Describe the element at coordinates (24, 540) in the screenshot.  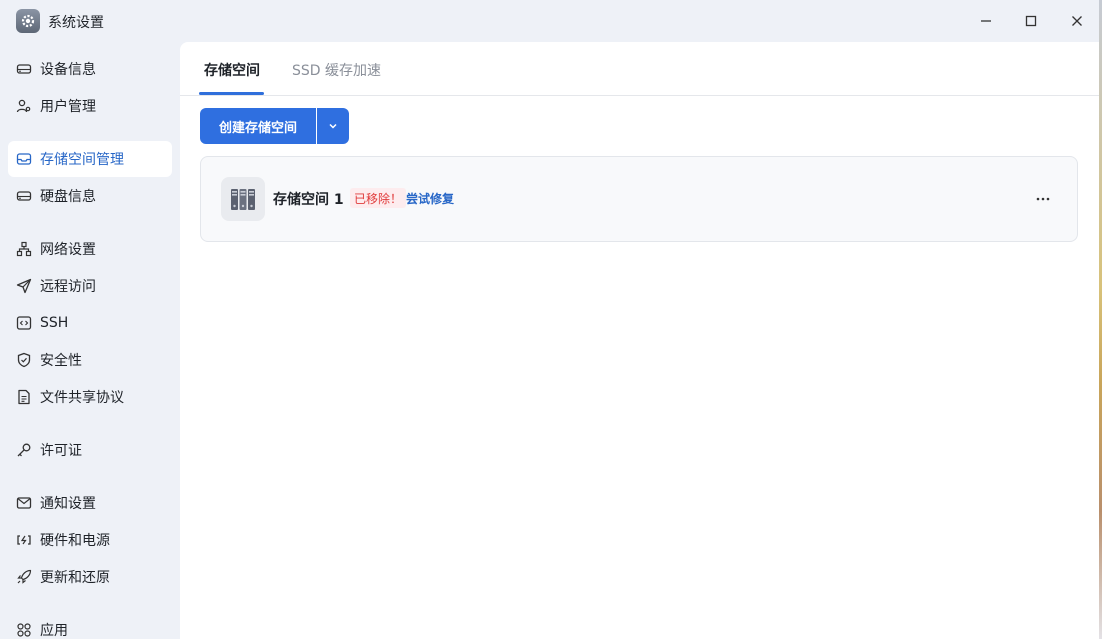
I see `power-icon` at that location.